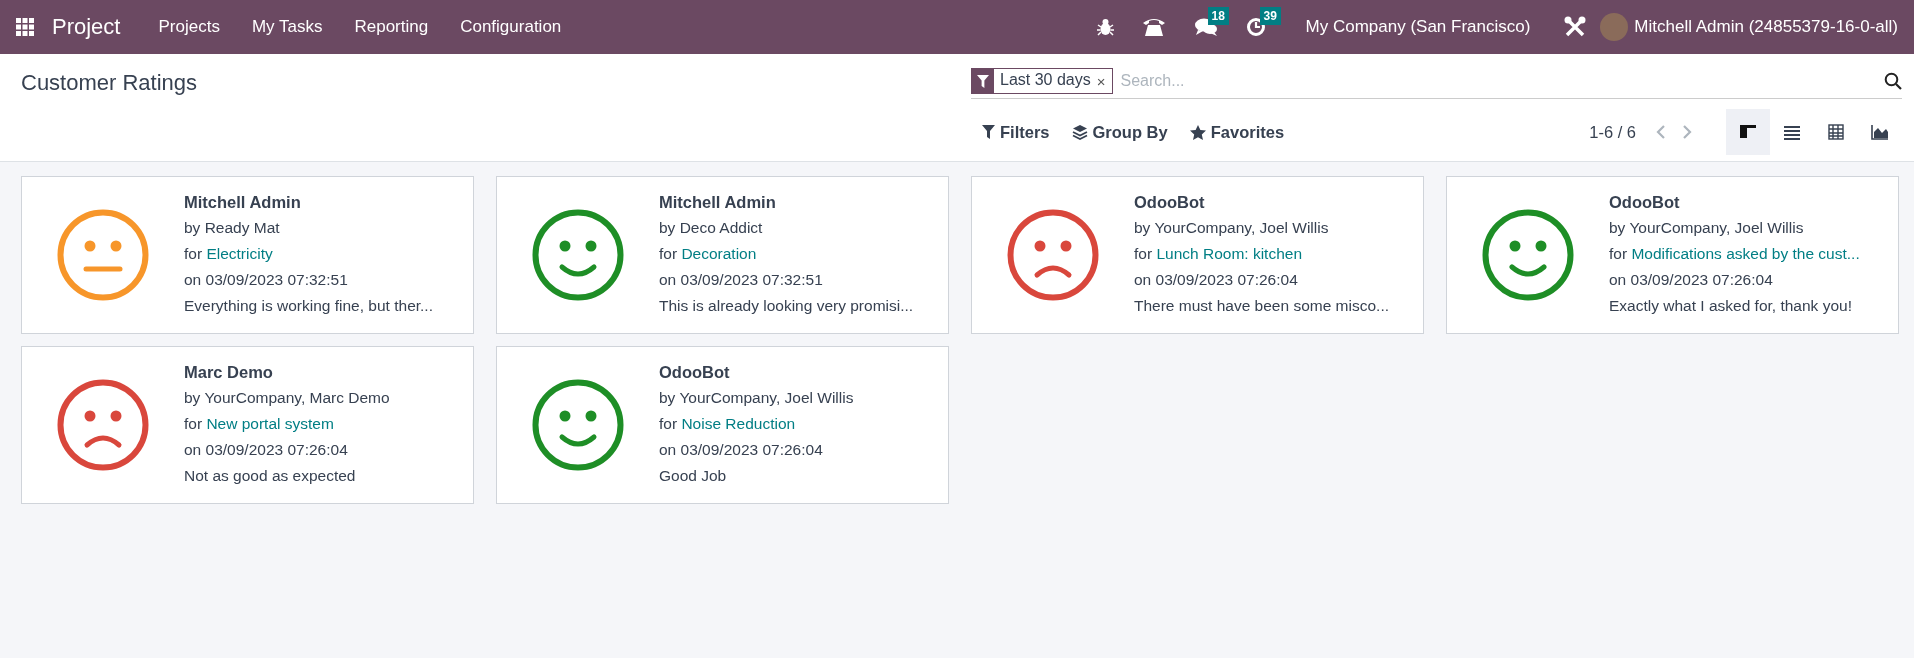  What do you see at coordinates (287, 27) in the screenshot?
I see `menu-item: My Tasks` at bounding box center [287, 27].